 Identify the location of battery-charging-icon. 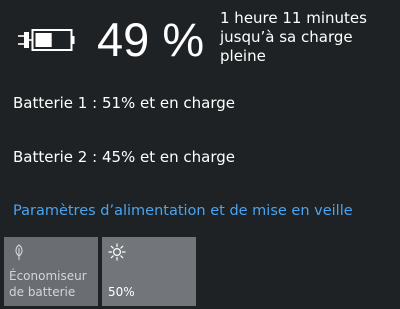
(46, 40).